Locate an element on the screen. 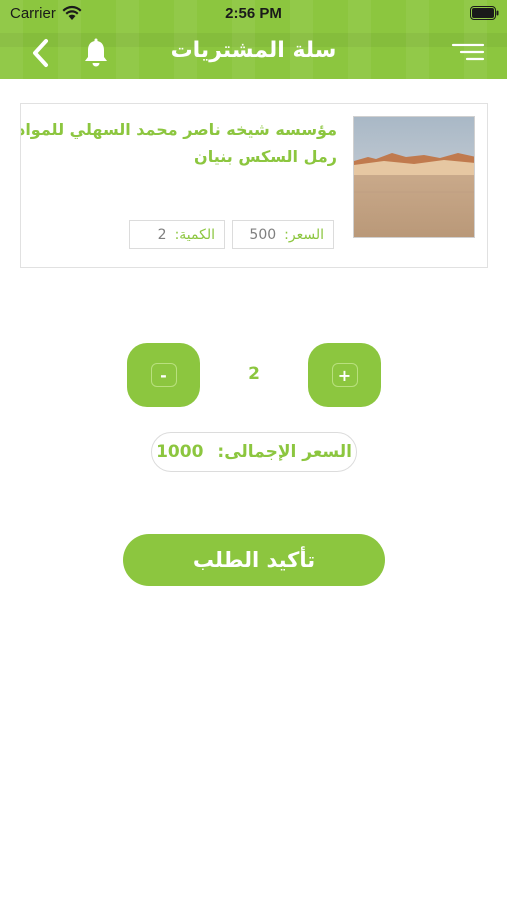 The image size is (507, 900). nav-bar: سلة المشتريات is located at coordinates (253, 53).